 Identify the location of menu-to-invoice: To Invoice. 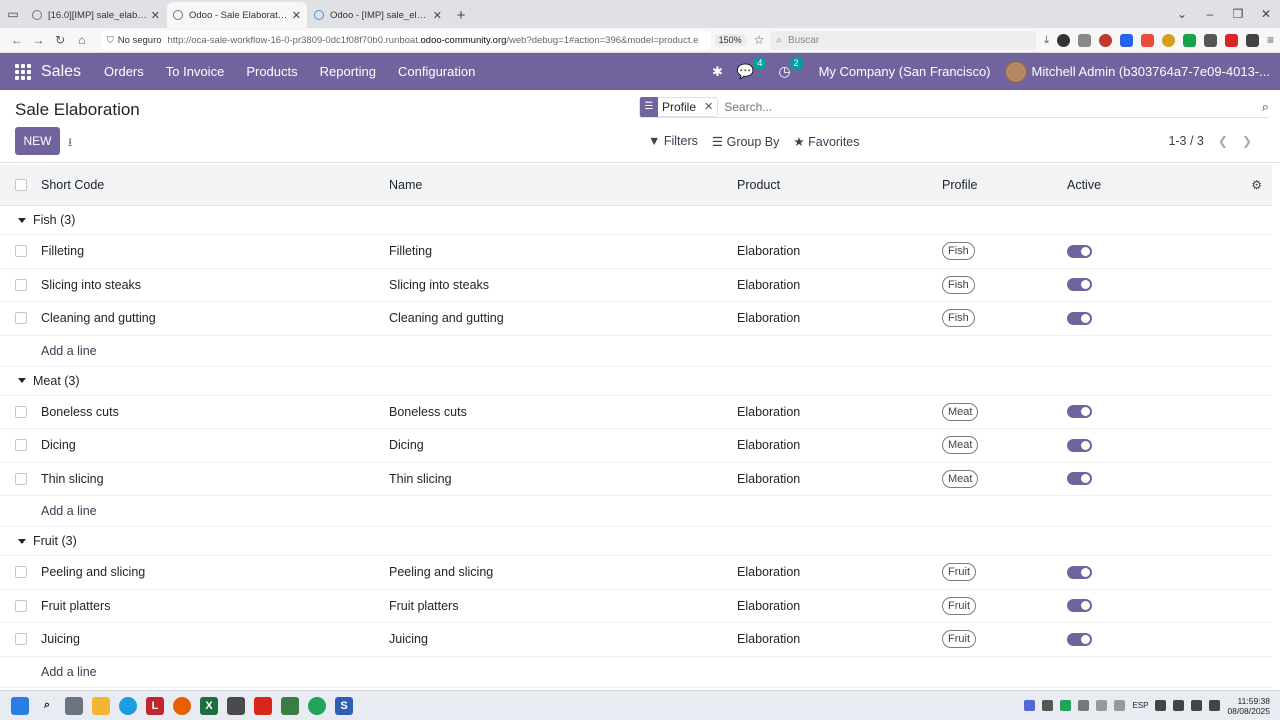
(195, 71).